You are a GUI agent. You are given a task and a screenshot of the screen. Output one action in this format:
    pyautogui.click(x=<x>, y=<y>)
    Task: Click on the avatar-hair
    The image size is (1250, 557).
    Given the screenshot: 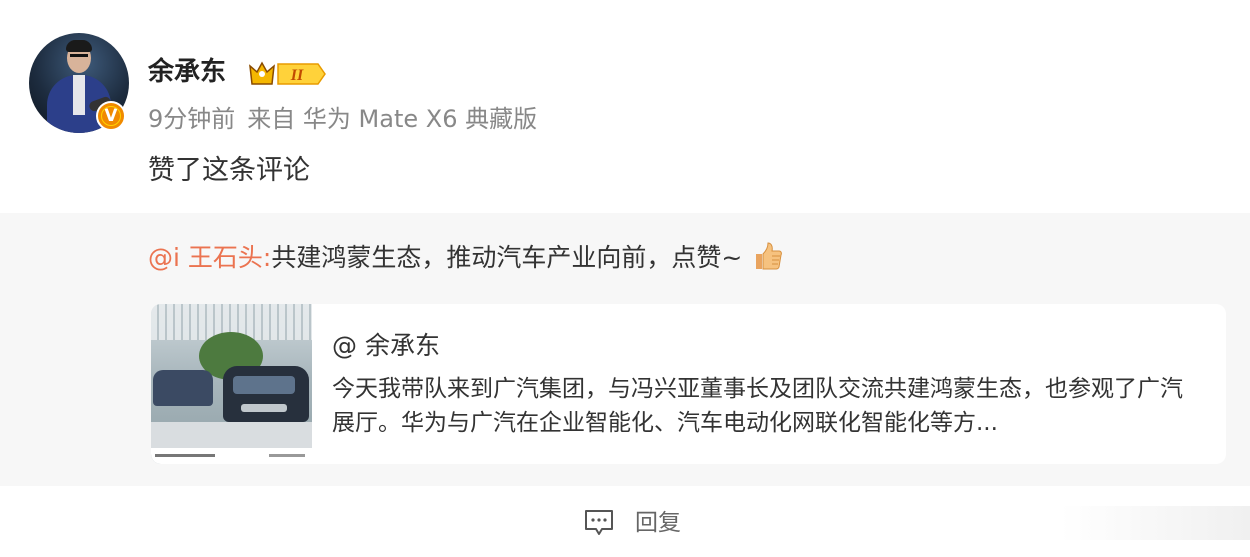 What is the action you would take?
    pyautogui.click(x=79, y=46)
    